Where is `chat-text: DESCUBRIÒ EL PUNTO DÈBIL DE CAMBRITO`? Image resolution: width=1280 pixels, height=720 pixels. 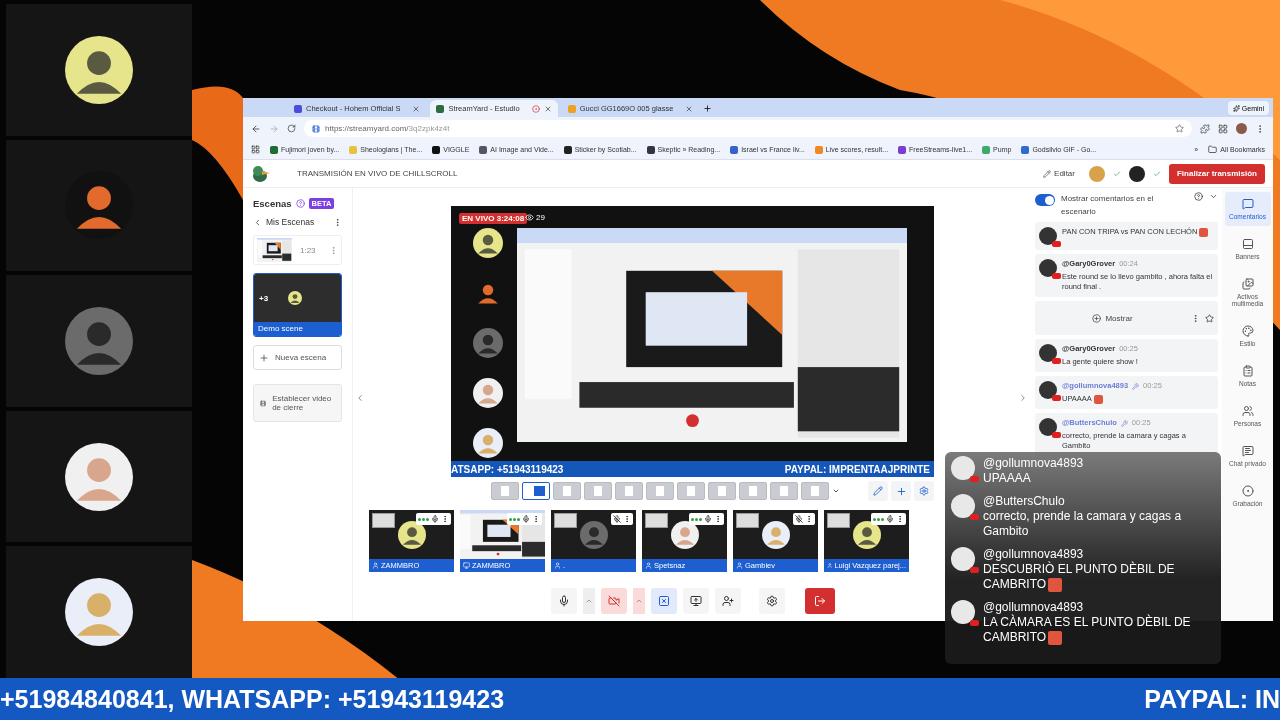
chat-text: DESCUBRIÒ EL PUNTO DÈBIL DE CAMBRITO is located at coordinates (1079, 577).